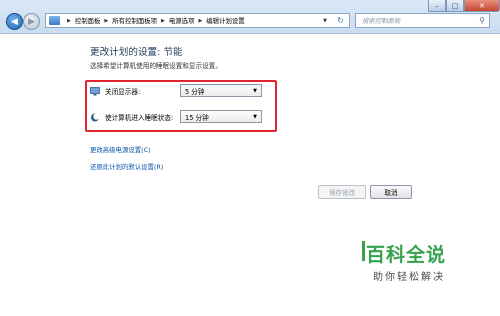 Image resolution: width=500 pixels, height=316 pixels. What do you see at coordinates (381, 20) in the screenshot?
I see `search-input: 搜索控制面板` at bounding box center [381, 20].